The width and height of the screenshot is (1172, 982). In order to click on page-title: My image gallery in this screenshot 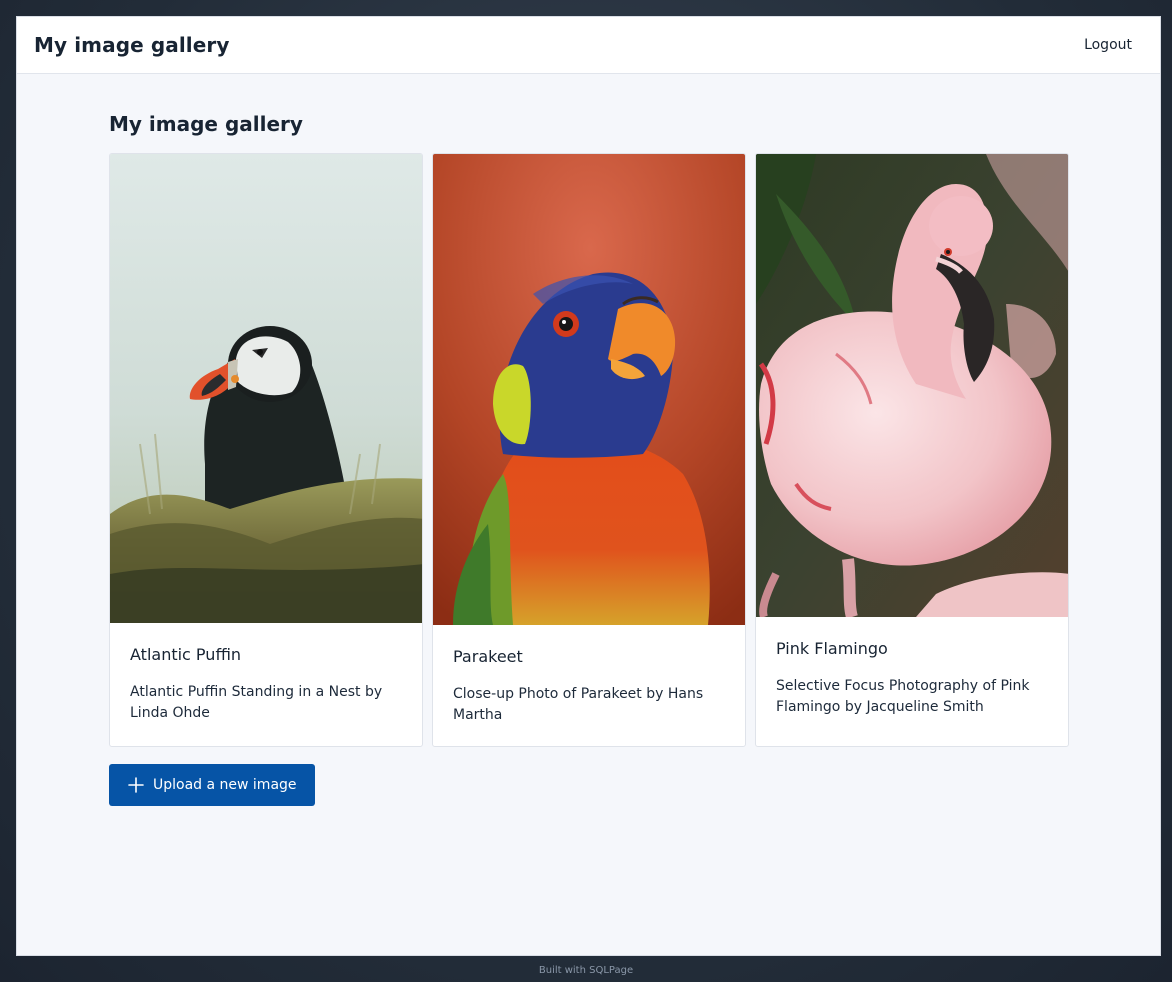, I will do `click(206, 124)`.